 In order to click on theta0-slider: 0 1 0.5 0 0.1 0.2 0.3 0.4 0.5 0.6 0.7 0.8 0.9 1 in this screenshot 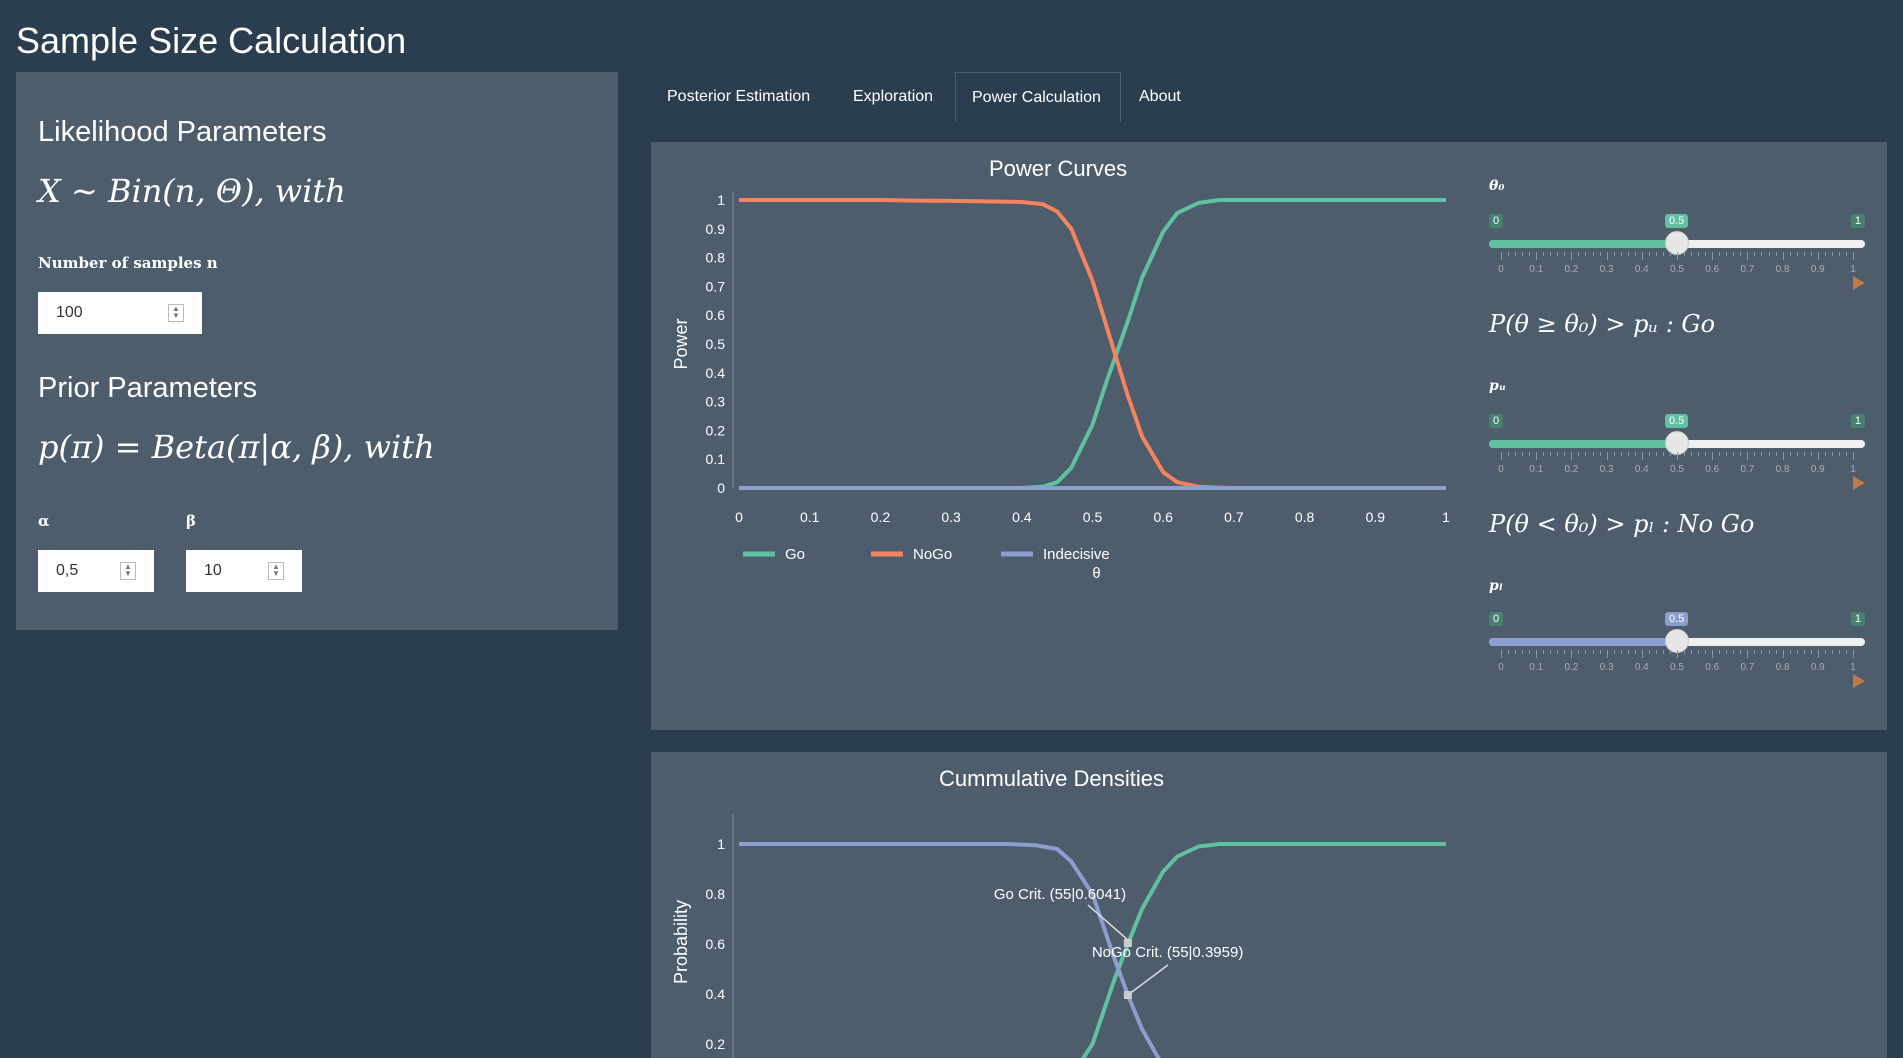, I will do `click(1677, 254)`.